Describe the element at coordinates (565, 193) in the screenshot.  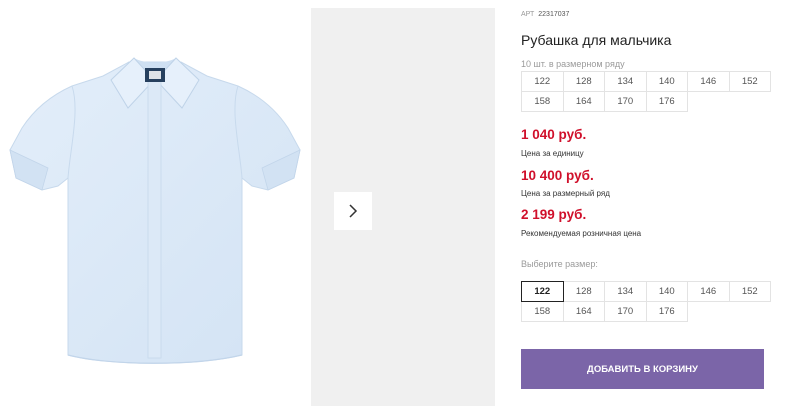
I see `pack-price-label: Цена за размерный ряд` at that location.